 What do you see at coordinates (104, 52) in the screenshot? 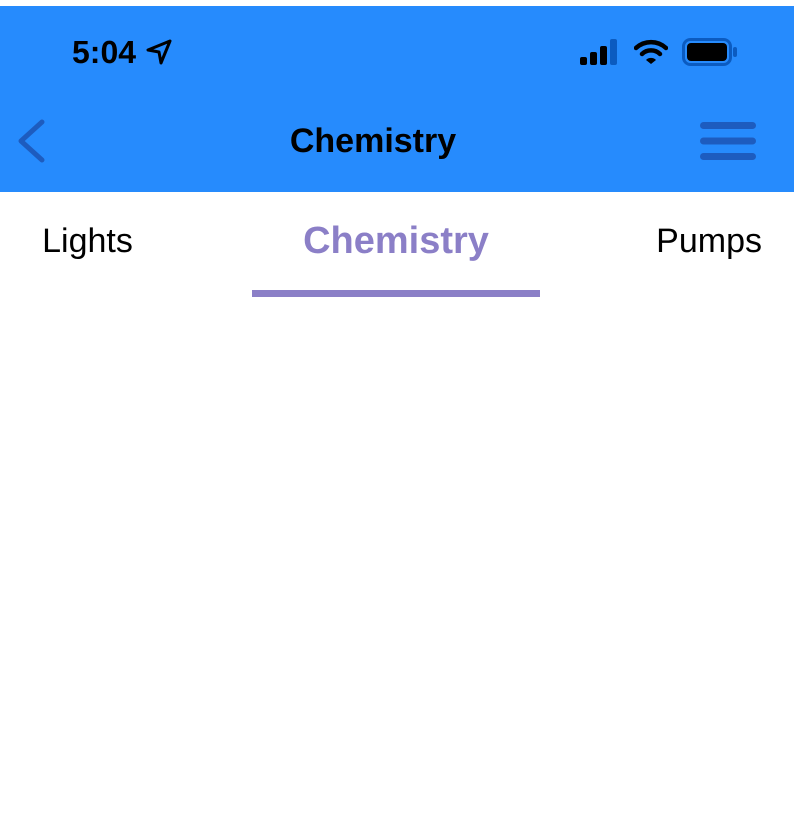
I see `status-time: 5:04` at bounding box center [104, 52].